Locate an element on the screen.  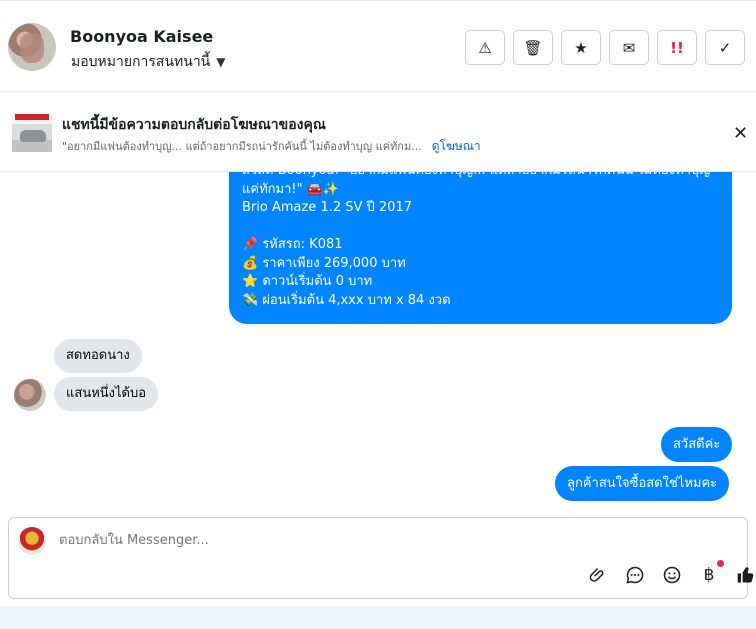
mail-icon: ✉ is located at coordinates (629, 47).